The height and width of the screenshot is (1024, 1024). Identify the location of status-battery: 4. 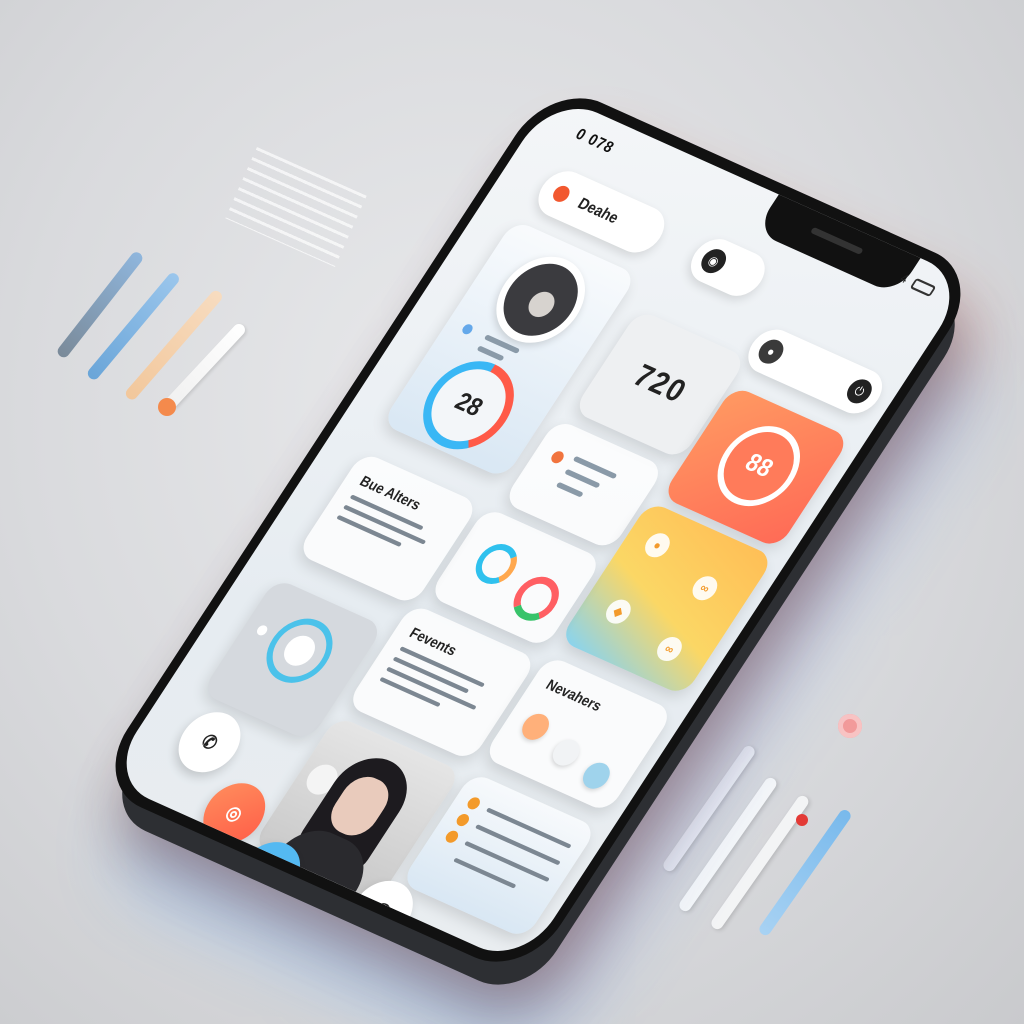
(917, 284).